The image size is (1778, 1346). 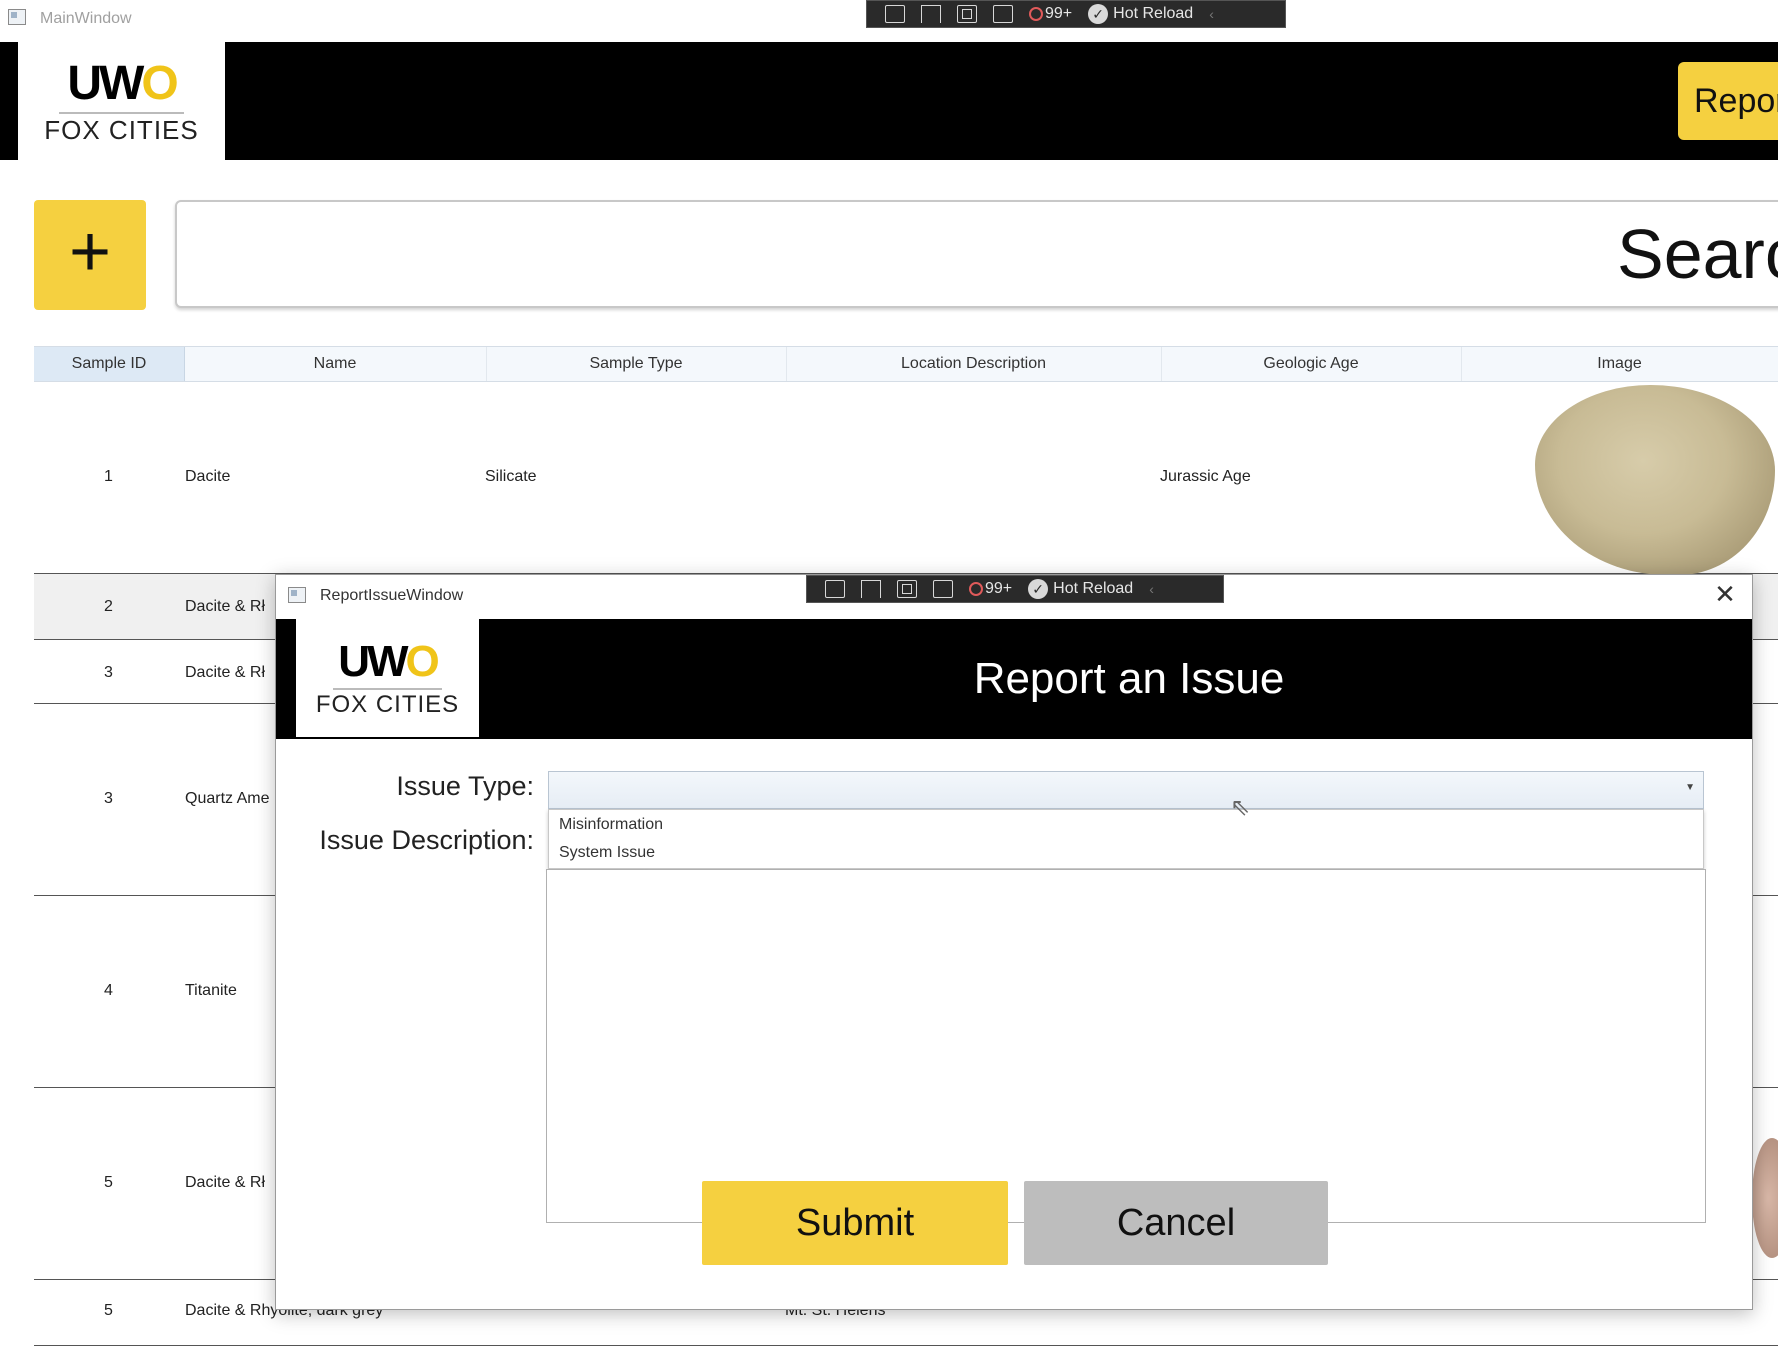 I want to click on add-sample-button: +, so click(x=90, y=255).